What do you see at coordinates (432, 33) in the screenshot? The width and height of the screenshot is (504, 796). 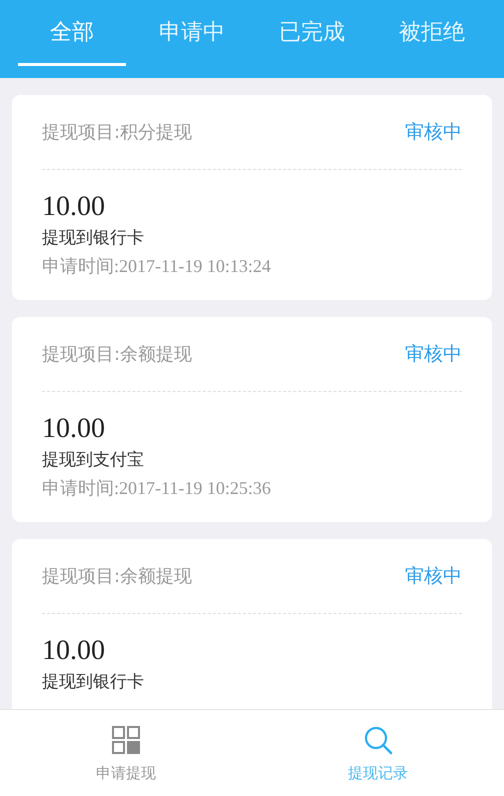 I see `tab: 被拒绝` at bounding box center [432, 33].